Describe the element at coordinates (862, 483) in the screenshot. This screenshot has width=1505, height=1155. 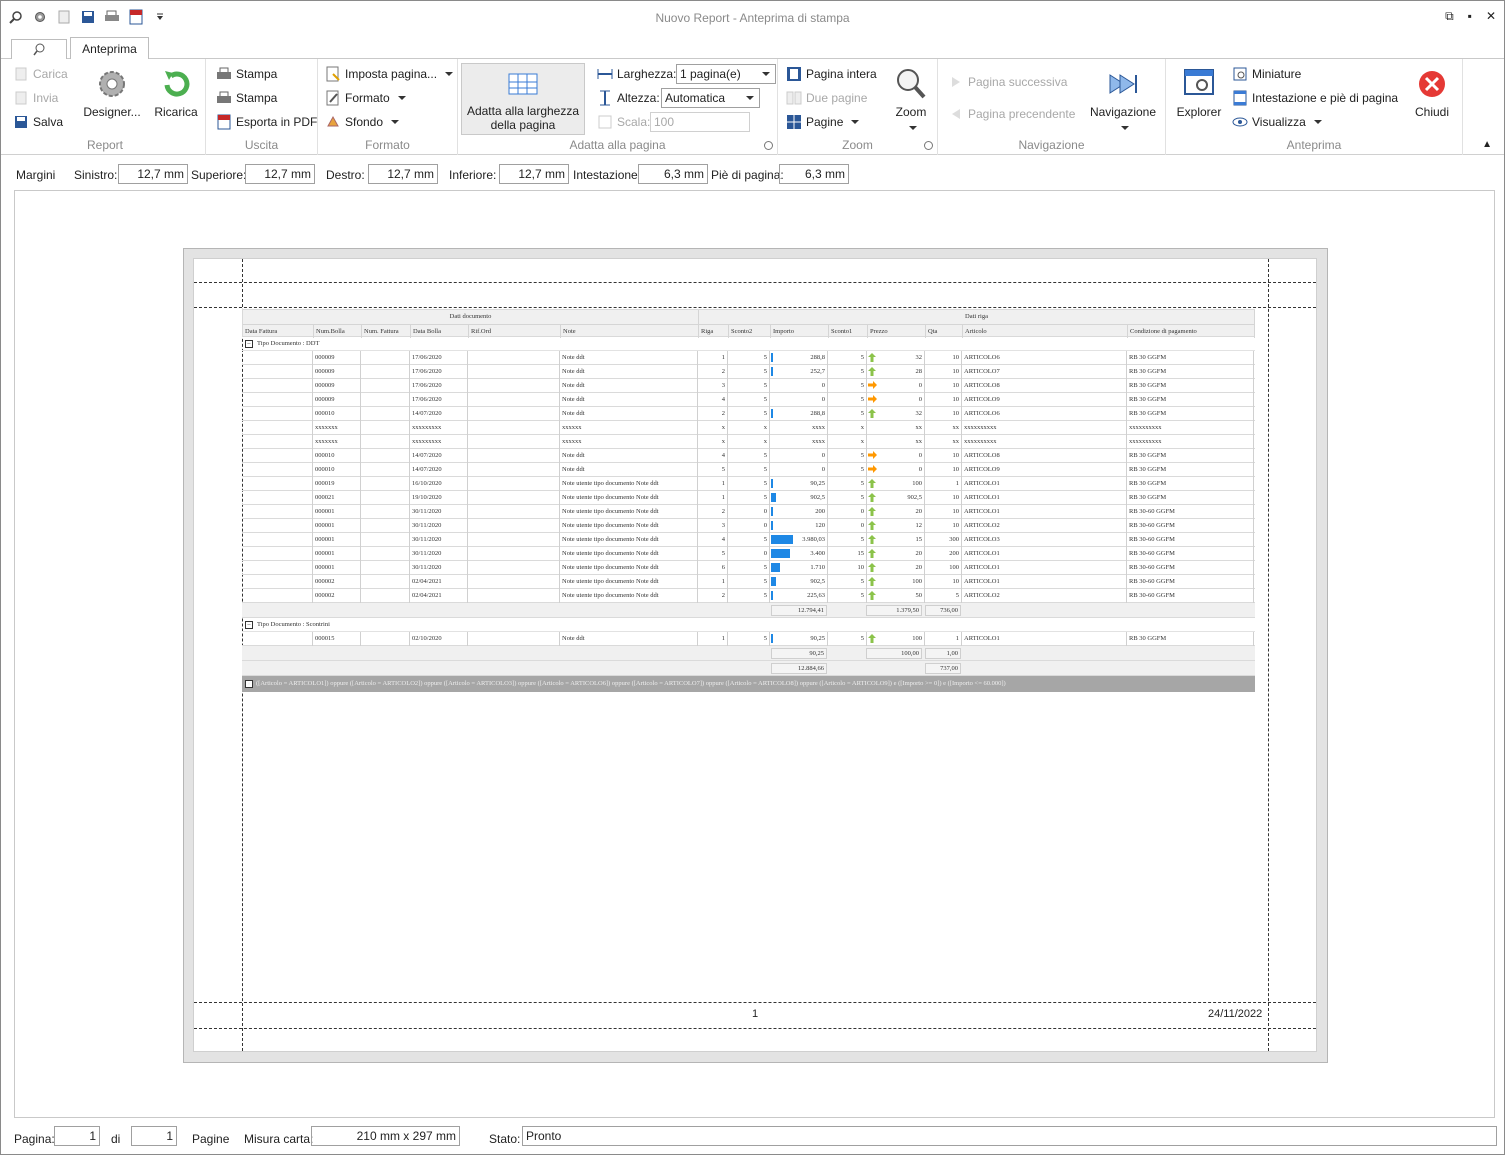
I see `cell-text: 5` at that location.